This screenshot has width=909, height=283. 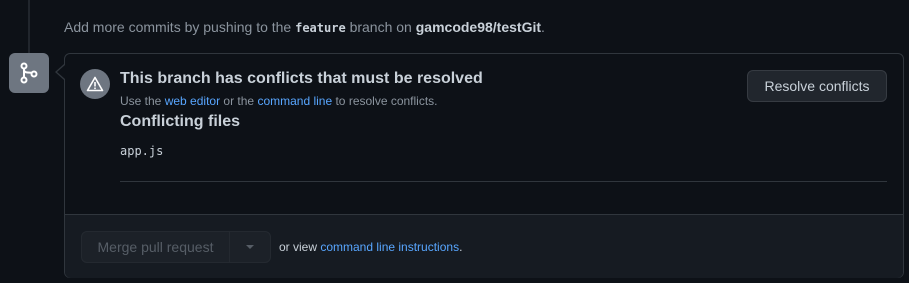 I want to click on repo-name: gamcode98/testGit, so click(x=478, y=27).